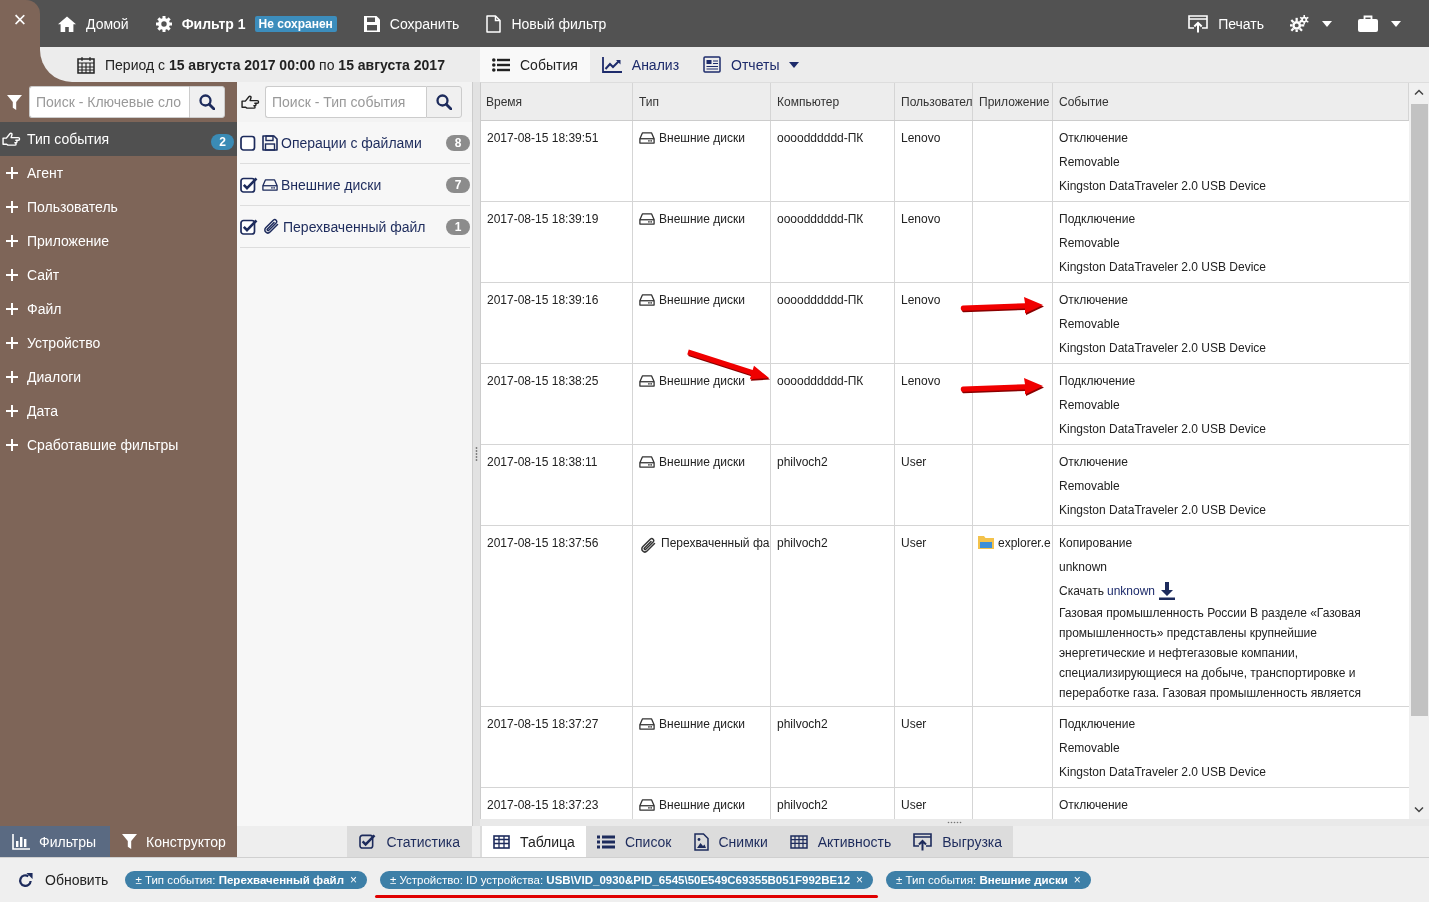  I want to click on settings-menu-button, so click(1311, 23).